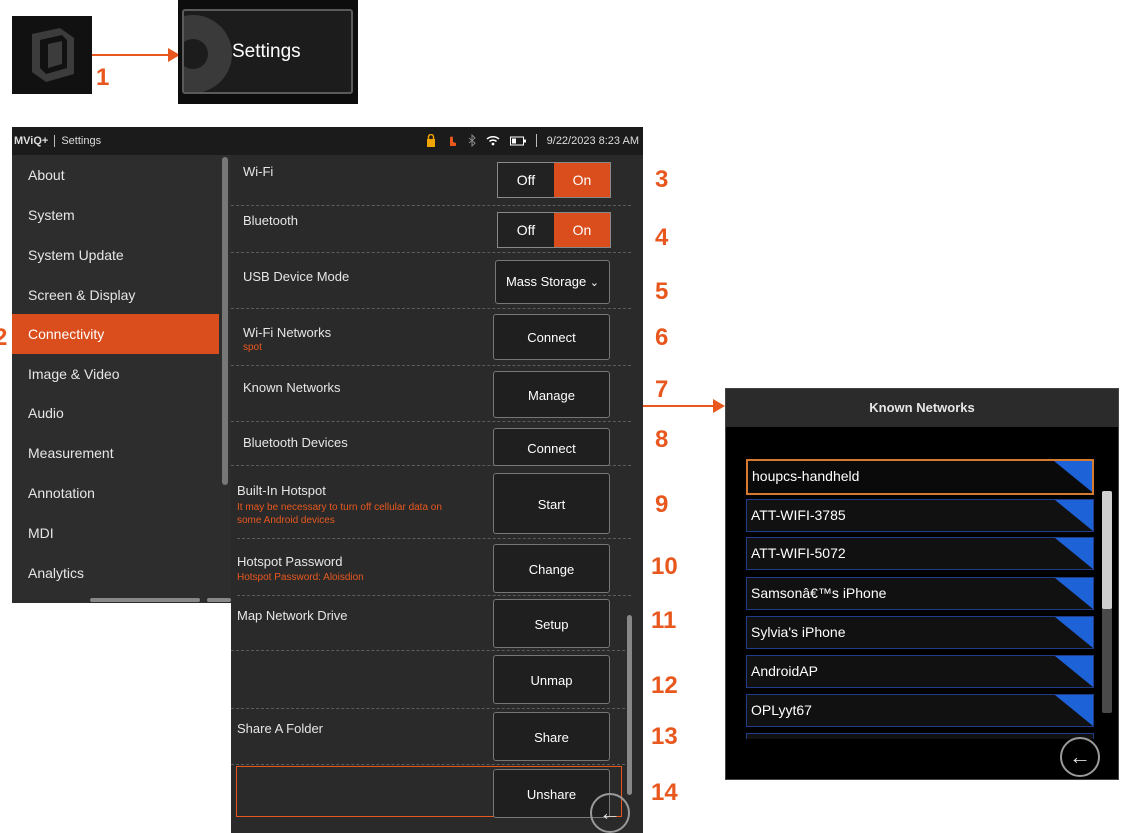 Image resolution: width=1130 pixels, height=833 pixels. Describe the element at coordinates (133, 55) in the screenshot. I see `arrow-to-settings` at that location.